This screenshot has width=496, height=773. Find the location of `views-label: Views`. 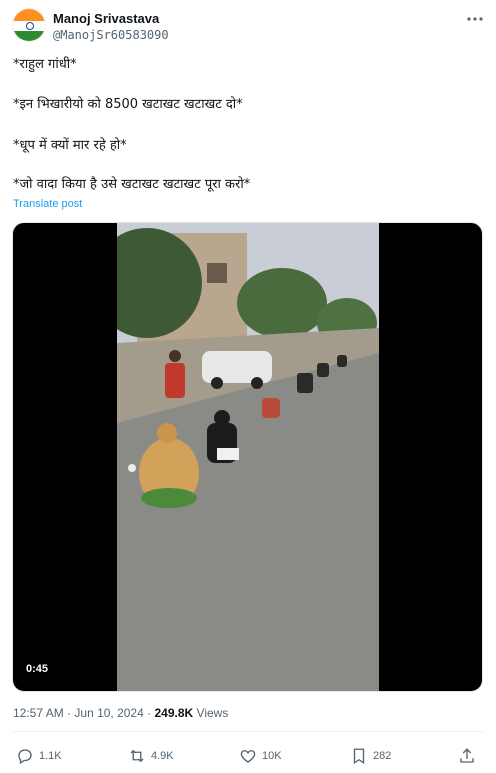

views-label: Views is located at coordinates (212, 713).